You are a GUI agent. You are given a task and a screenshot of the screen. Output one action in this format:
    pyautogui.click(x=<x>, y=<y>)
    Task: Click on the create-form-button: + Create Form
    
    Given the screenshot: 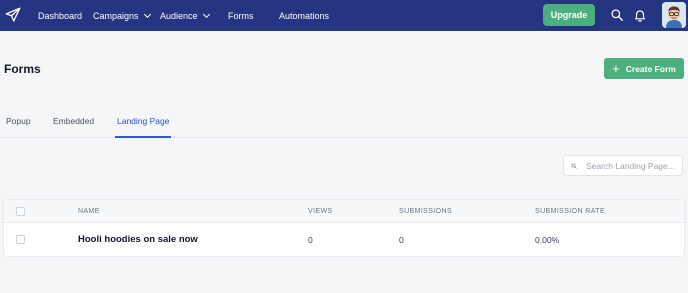 What is the action you would take?
    pyautogui.click(x=644, y=68)
    